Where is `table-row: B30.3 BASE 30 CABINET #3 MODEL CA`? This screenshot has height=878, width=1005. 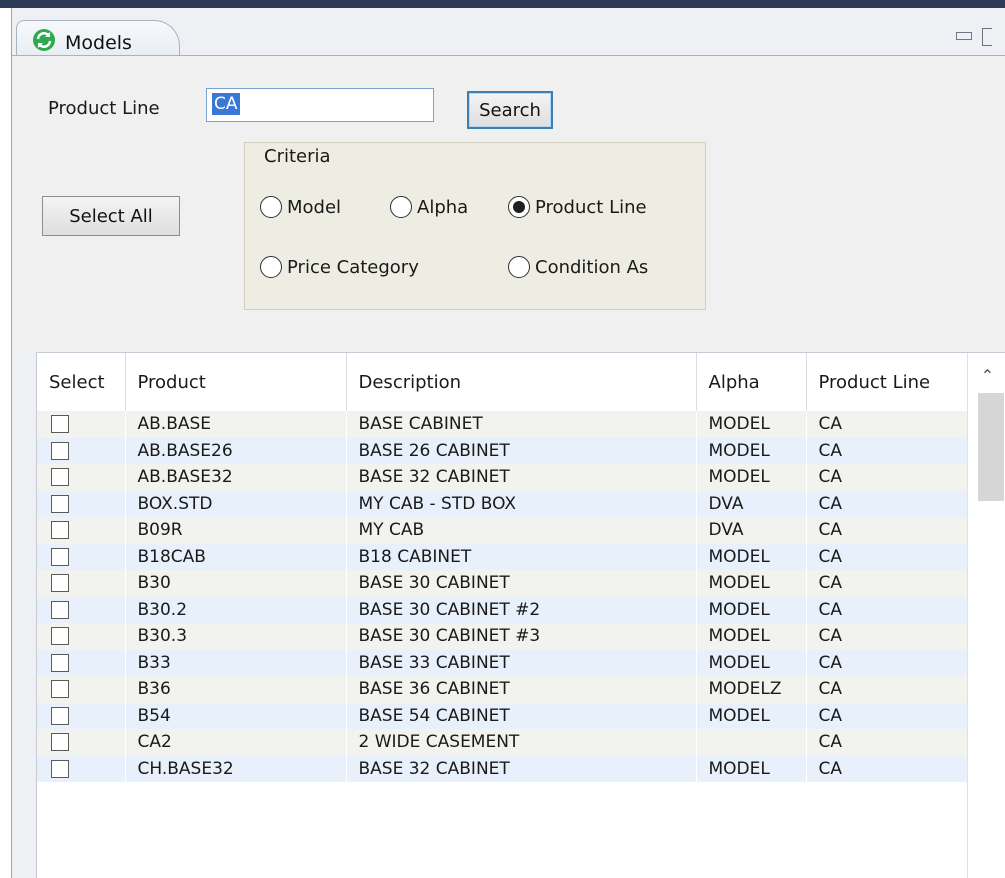
table-row: B30.3 BASE 30 CABINET #3 MODEL CA is located at coordinates (502, 636).